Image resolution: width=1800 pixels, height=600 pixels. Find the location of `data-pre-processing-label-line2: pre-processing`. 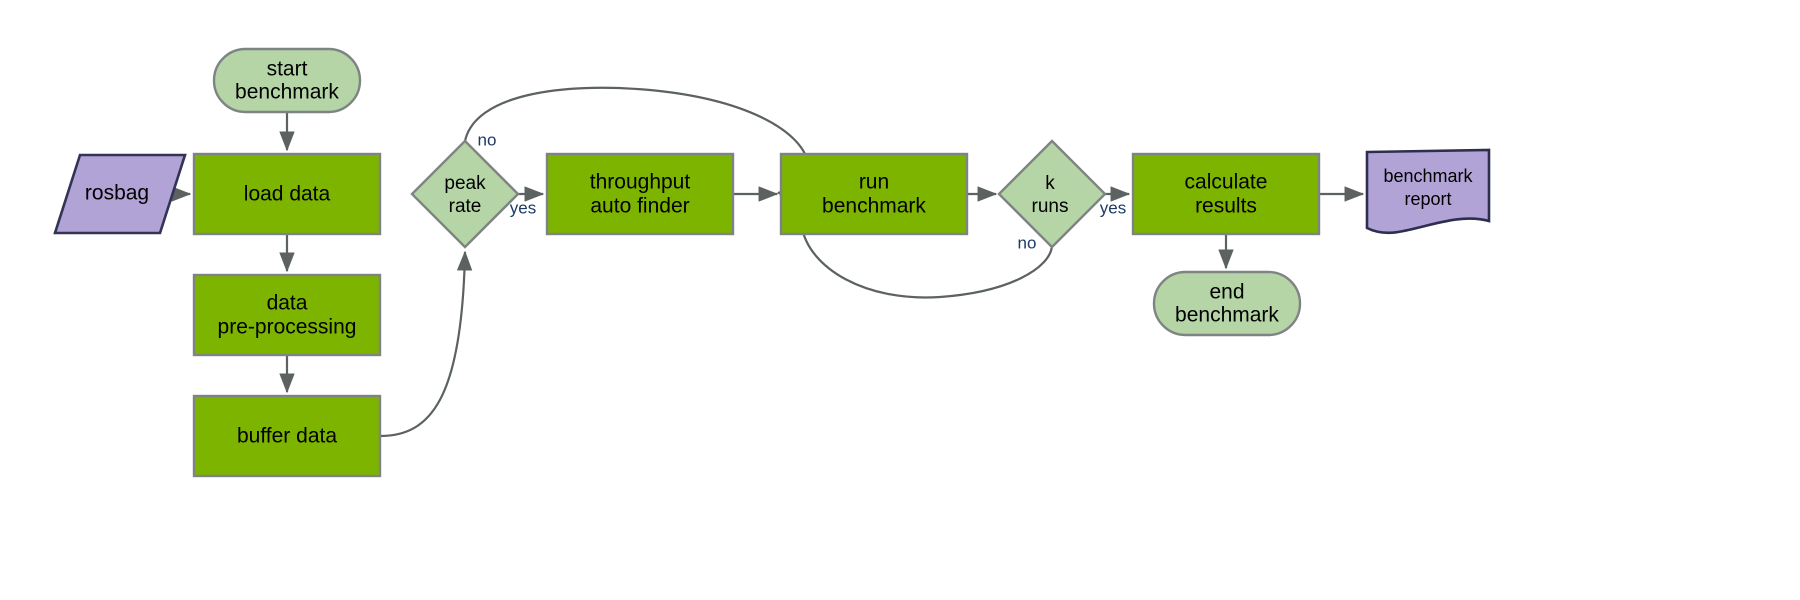

data-pre-processing-label-line2: pre-processing is located at coordinates (287, 327).